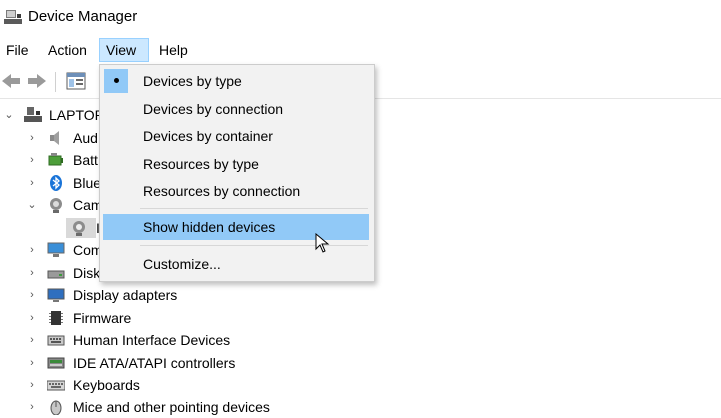 This screenshot has height=418, width=721. Describe the element at coordinates (13, 17) in the screenshot. I see `device-manager-icon` at that location.